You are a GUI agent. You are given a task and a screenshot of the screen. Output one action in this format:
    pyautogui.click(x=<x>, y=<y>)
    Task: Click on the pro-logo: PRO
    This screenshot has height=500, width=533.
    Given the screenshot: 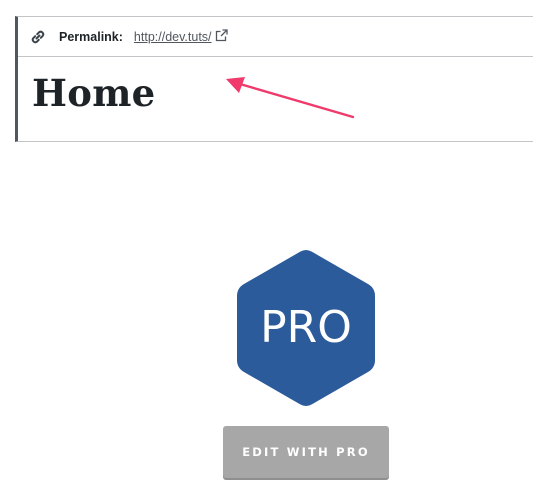 What is the action you would take?
    pyautogui.click(x=306, y=328)
    